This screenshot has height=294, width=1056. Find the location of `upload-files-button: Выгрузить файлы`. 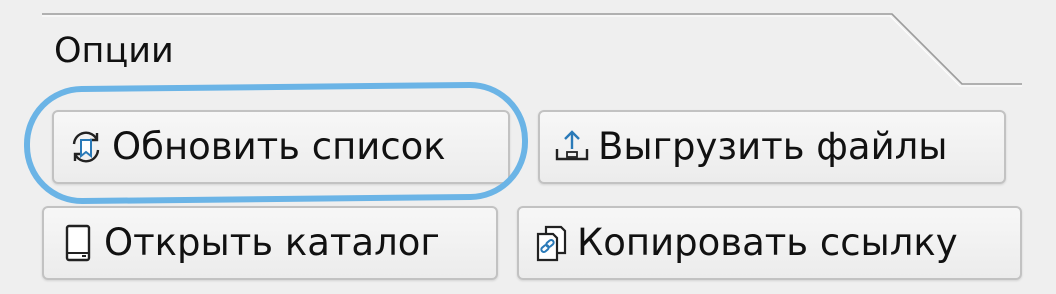

upload-files-button: Выгрузить файлы is located at coordinates (772, 147).